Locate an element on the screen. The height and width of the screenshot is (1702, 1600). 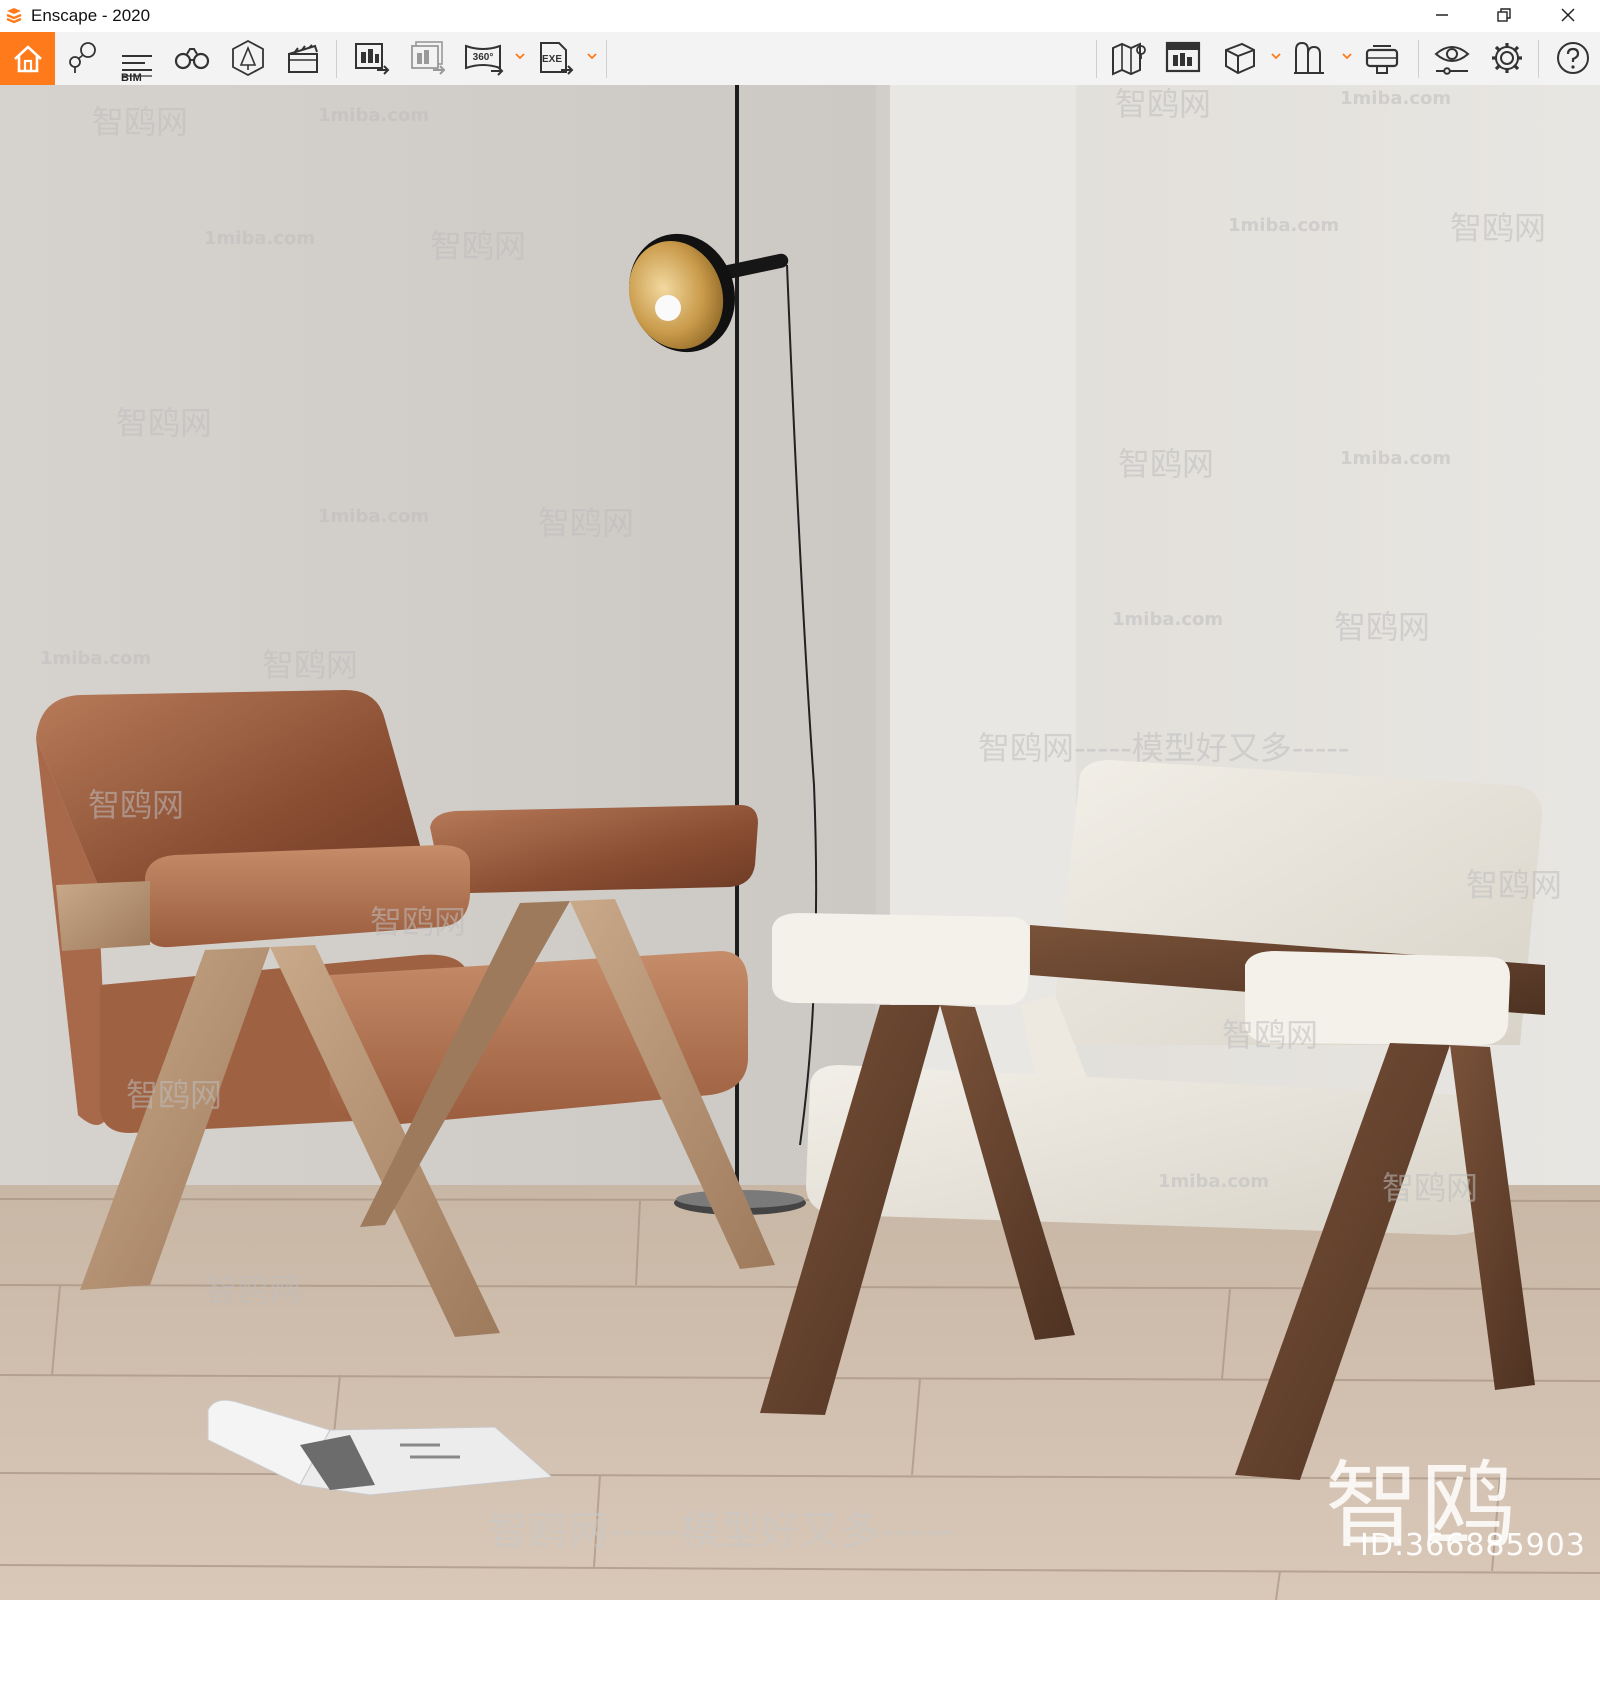
restore-icon is located at coordinates (1504, 15).